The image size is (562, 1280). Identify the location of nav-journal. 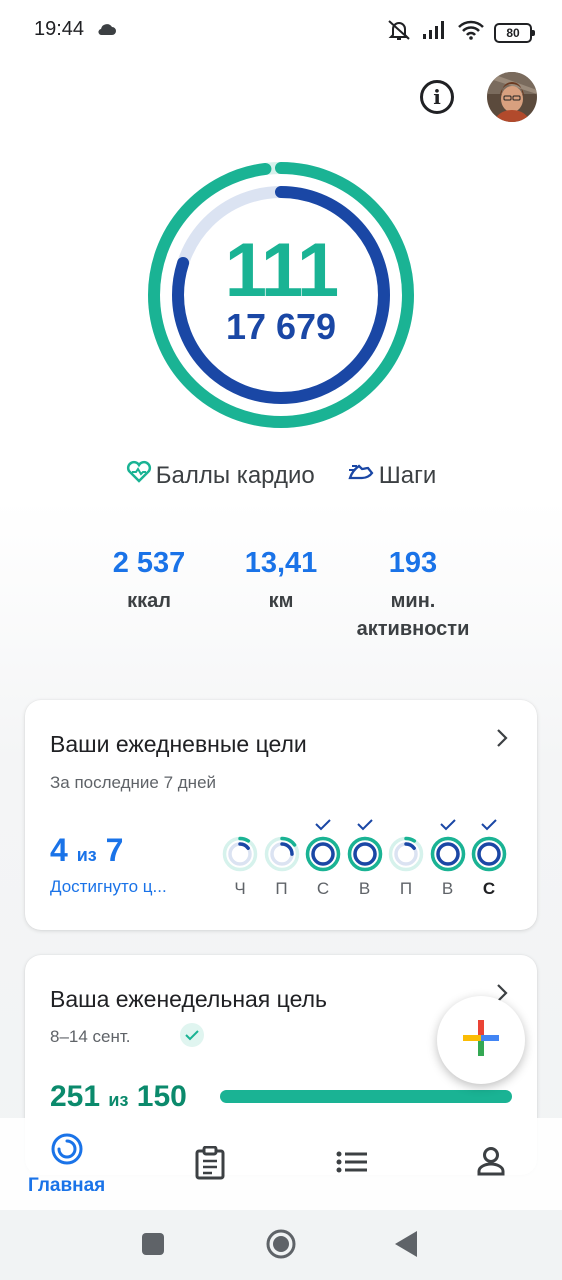
(210, 1165).